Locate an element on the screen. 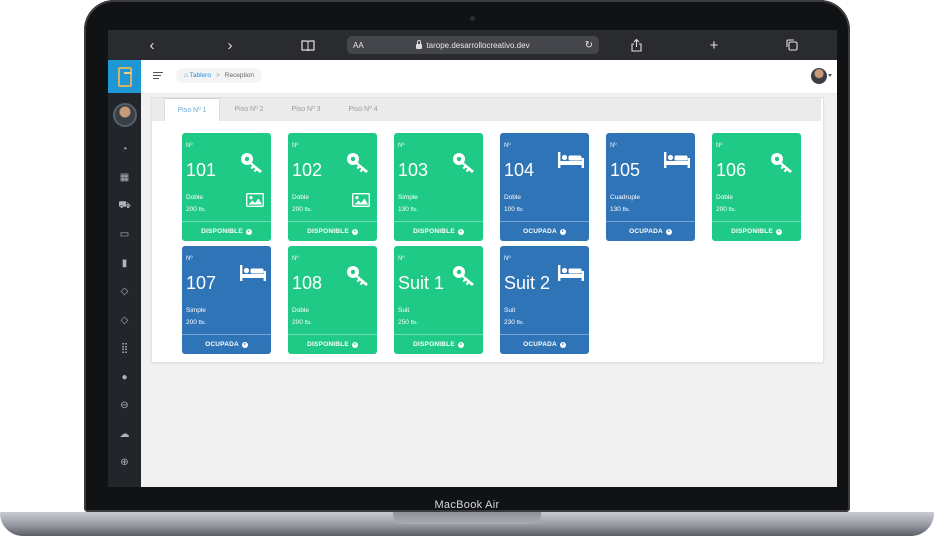 This screenshot has width=934, height=536. room-price: 130 Bs. is located at coordinates (408, 209).